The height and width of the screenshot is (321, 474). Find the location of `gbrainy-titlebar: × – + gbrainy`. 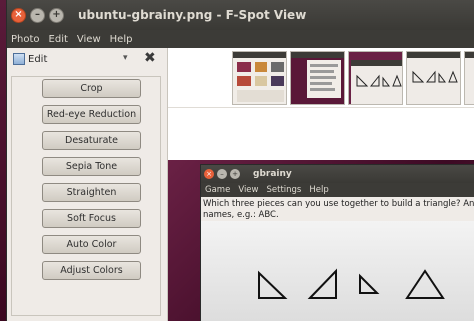

gbrainy-titlebar: × – + gbrainy is located at coordinates (337, 174).